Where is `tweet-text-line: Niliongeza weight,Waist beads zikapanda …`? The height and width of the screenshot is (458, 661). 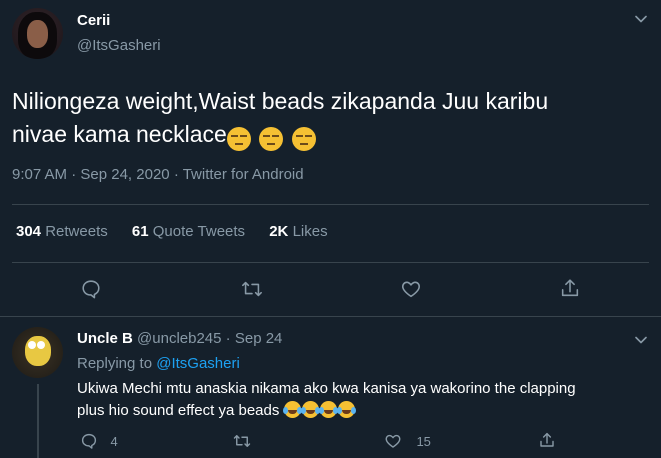
tweet-text-line: Niliongeza weight,Waist beads zikapanda … is located at coordinates (280, 101).